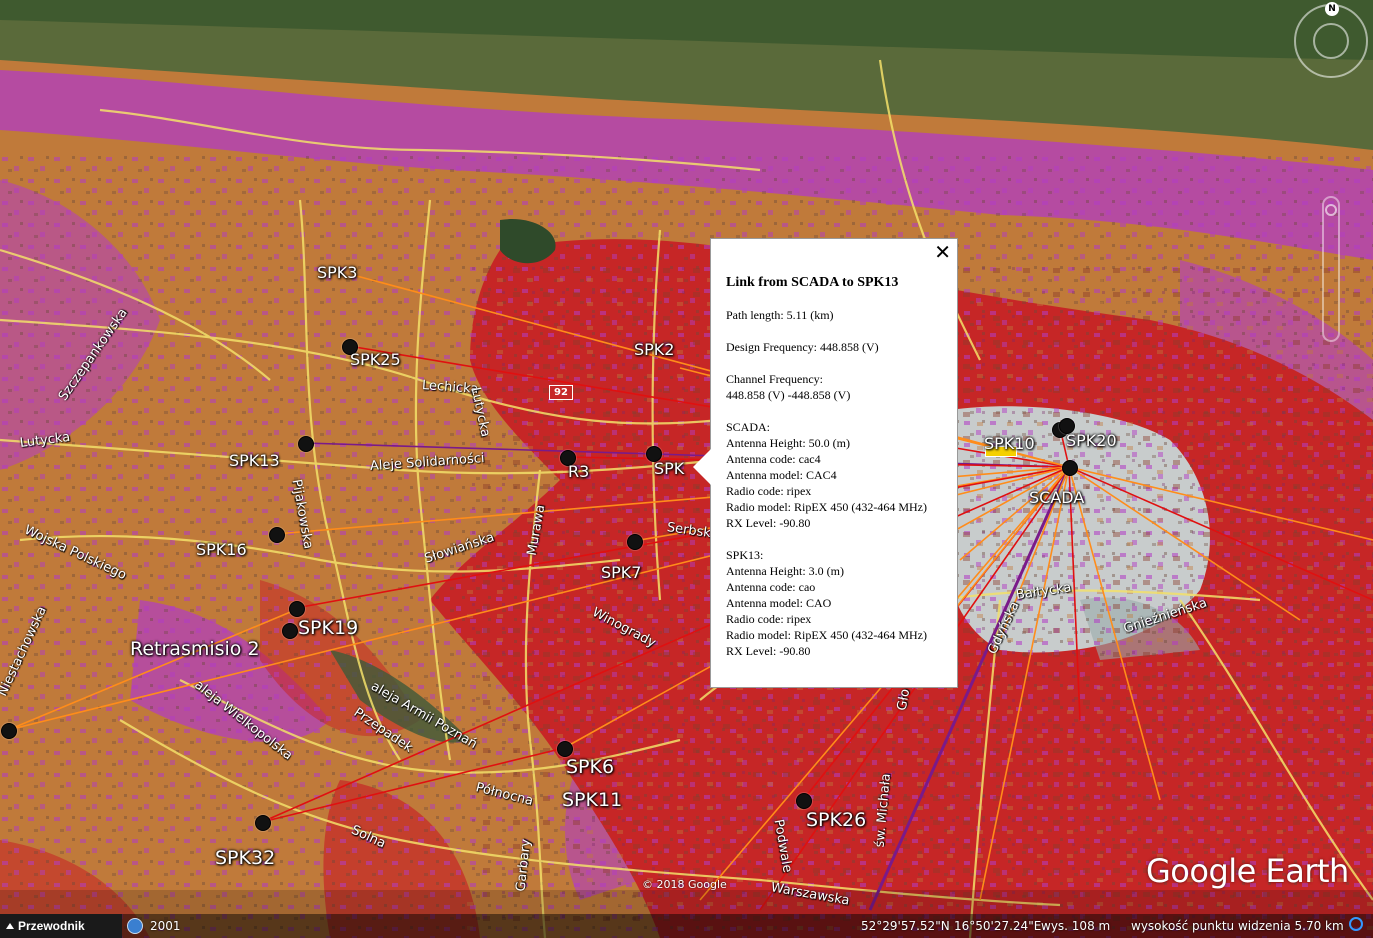 This screenshot has height=938, width=1373. I want to click on zoom-slider, so click(1331, 269).